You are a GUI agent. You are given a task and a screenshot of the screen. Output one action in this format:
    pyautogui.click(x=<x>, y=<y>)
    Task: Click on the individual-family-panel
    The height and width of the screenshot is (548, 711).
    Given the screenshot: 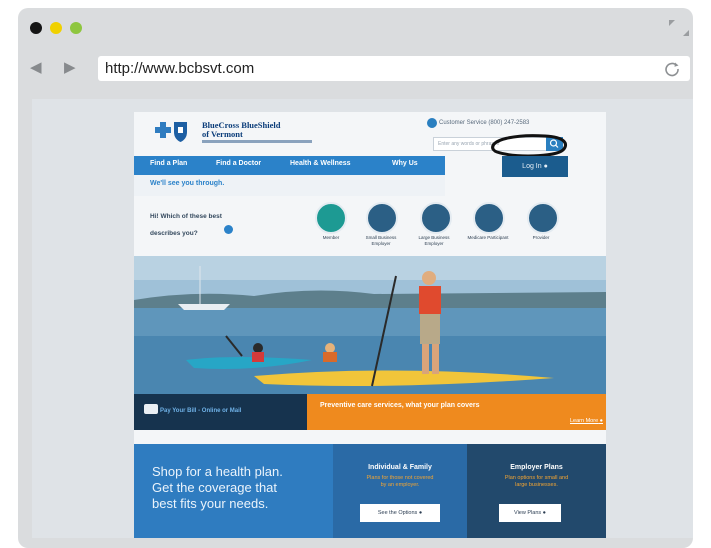 What is the action you would take?
    pyautogui.click(x=400, y=491)
    